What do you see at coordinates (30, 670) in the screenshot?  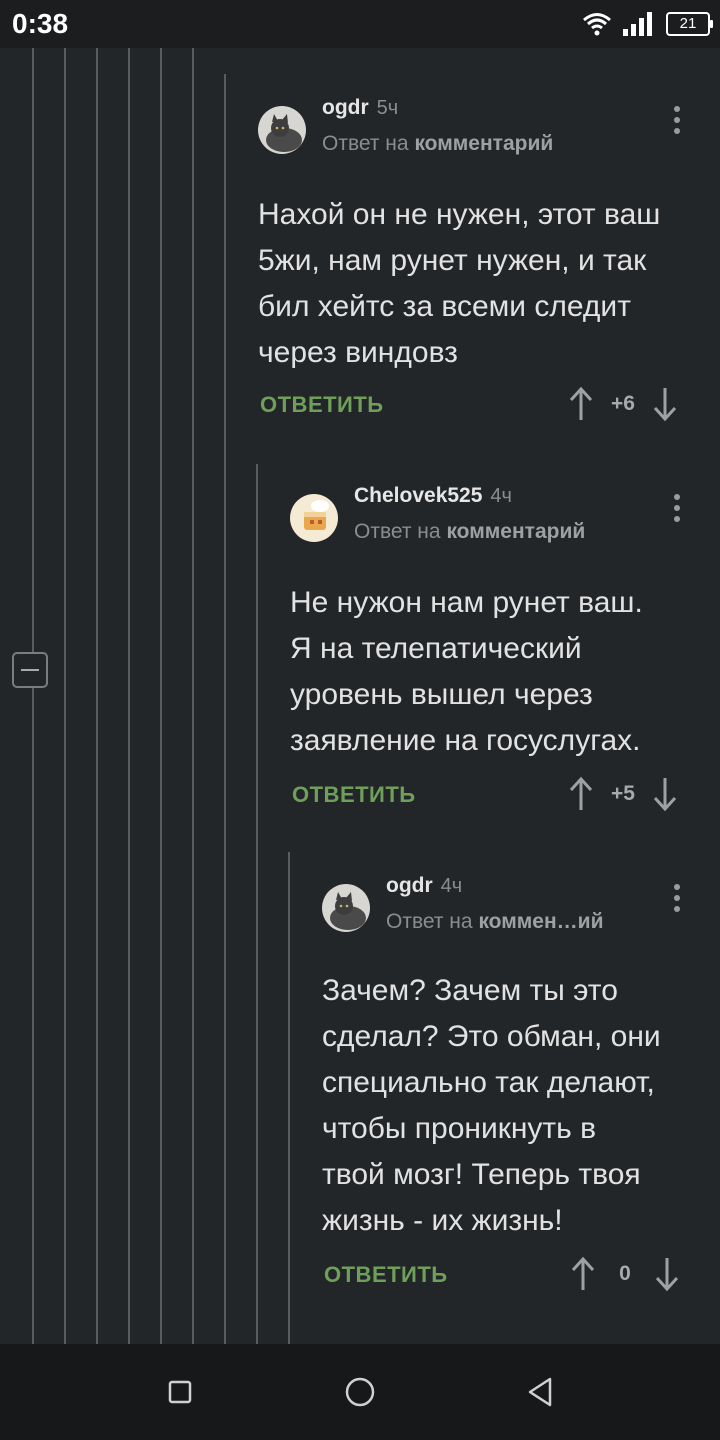 I see `collapse-thread-button` at bounding box center [30, 670].